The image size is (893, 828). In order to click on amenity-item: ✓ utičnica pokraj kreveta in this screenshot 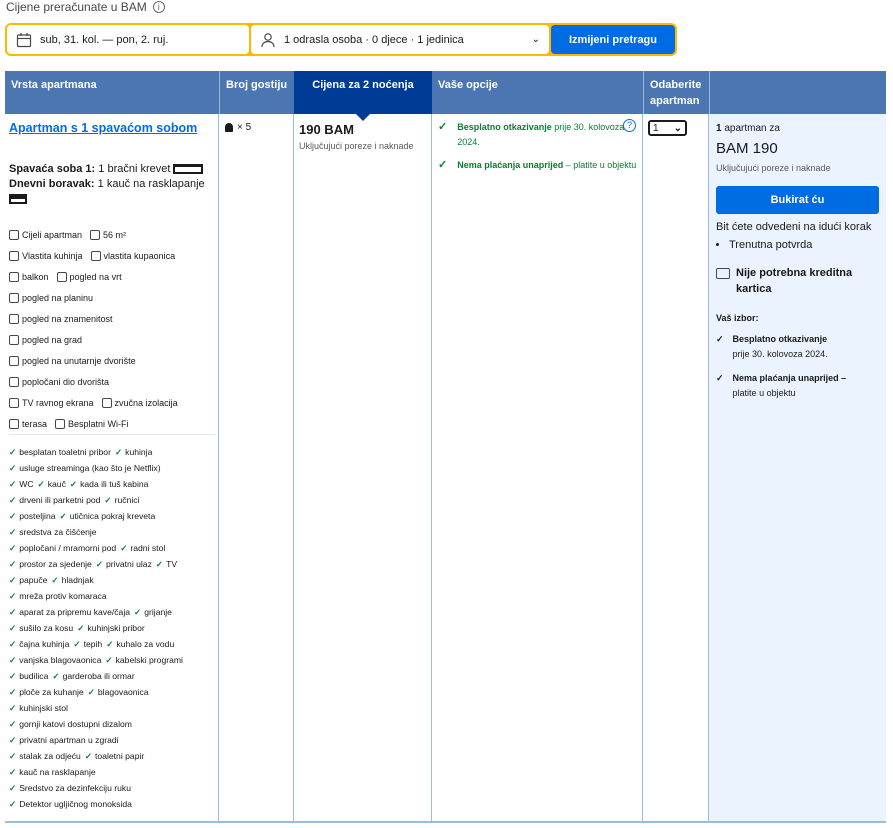, I will do `click(108, 516)`.